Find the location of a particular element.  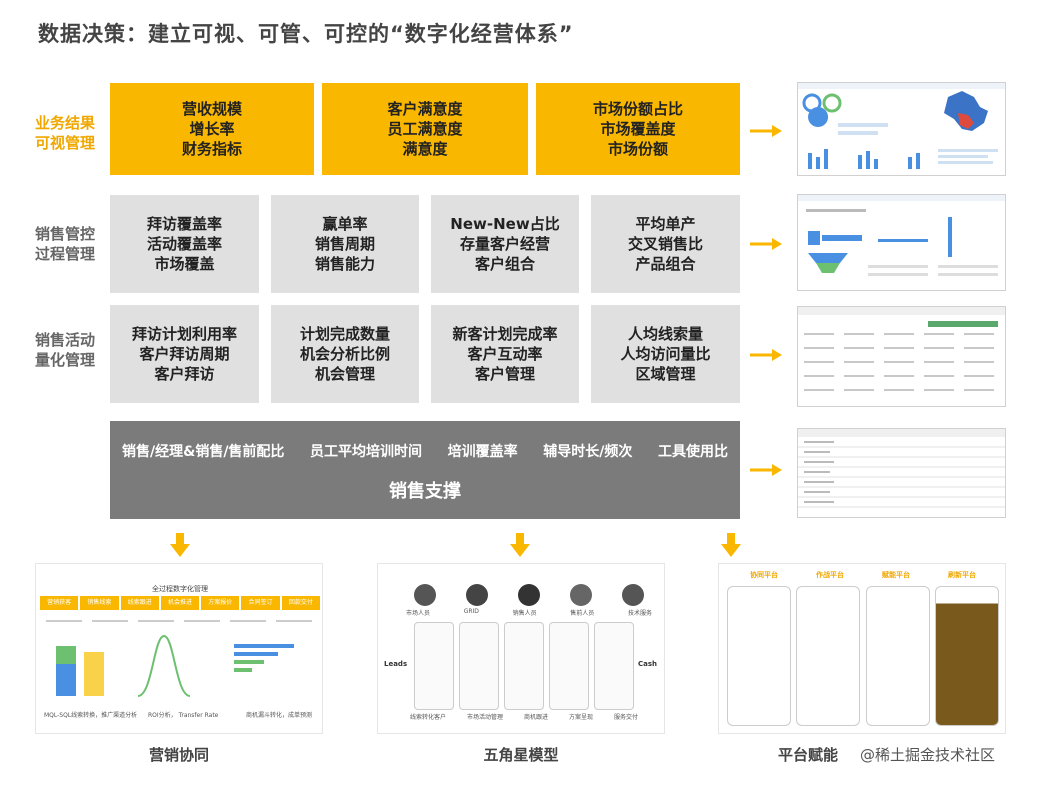

dashboard-results-illustration is located at coordinates (901, 126).